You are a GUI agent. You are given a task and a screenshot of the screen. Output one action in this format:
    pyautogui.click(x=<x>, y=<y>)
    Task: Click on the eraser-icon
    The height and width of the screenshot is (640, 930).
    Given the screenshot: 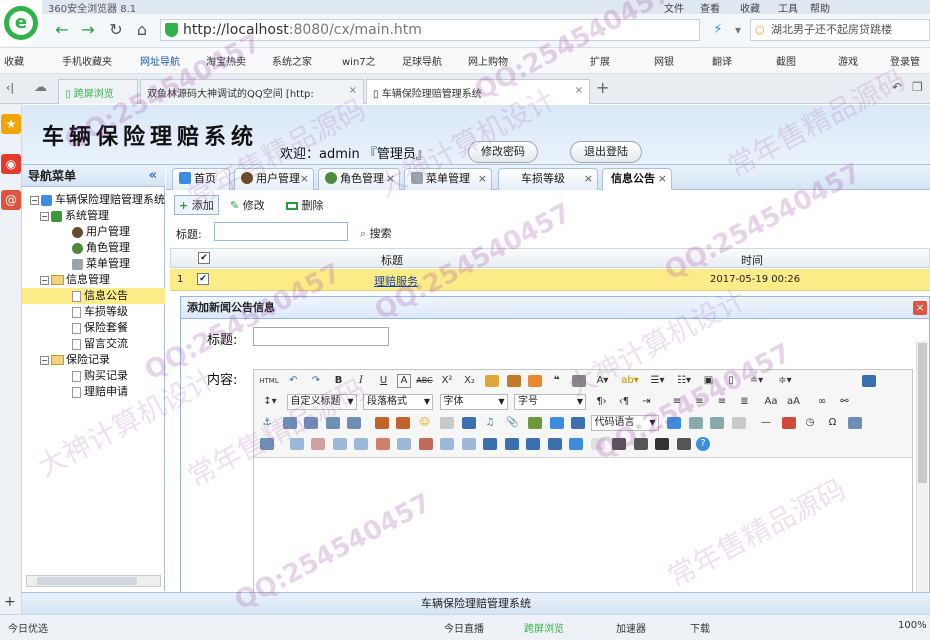 What is the action you would take?
    pyautogui.click(x=492, y=381)
    